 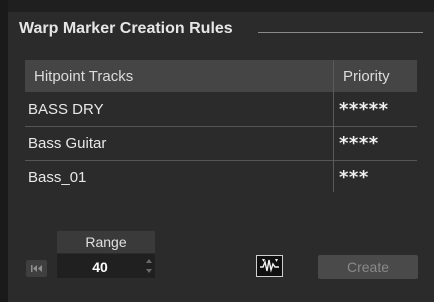 I want to click on track-priority-stars: ***, so click(x=354, y=177).